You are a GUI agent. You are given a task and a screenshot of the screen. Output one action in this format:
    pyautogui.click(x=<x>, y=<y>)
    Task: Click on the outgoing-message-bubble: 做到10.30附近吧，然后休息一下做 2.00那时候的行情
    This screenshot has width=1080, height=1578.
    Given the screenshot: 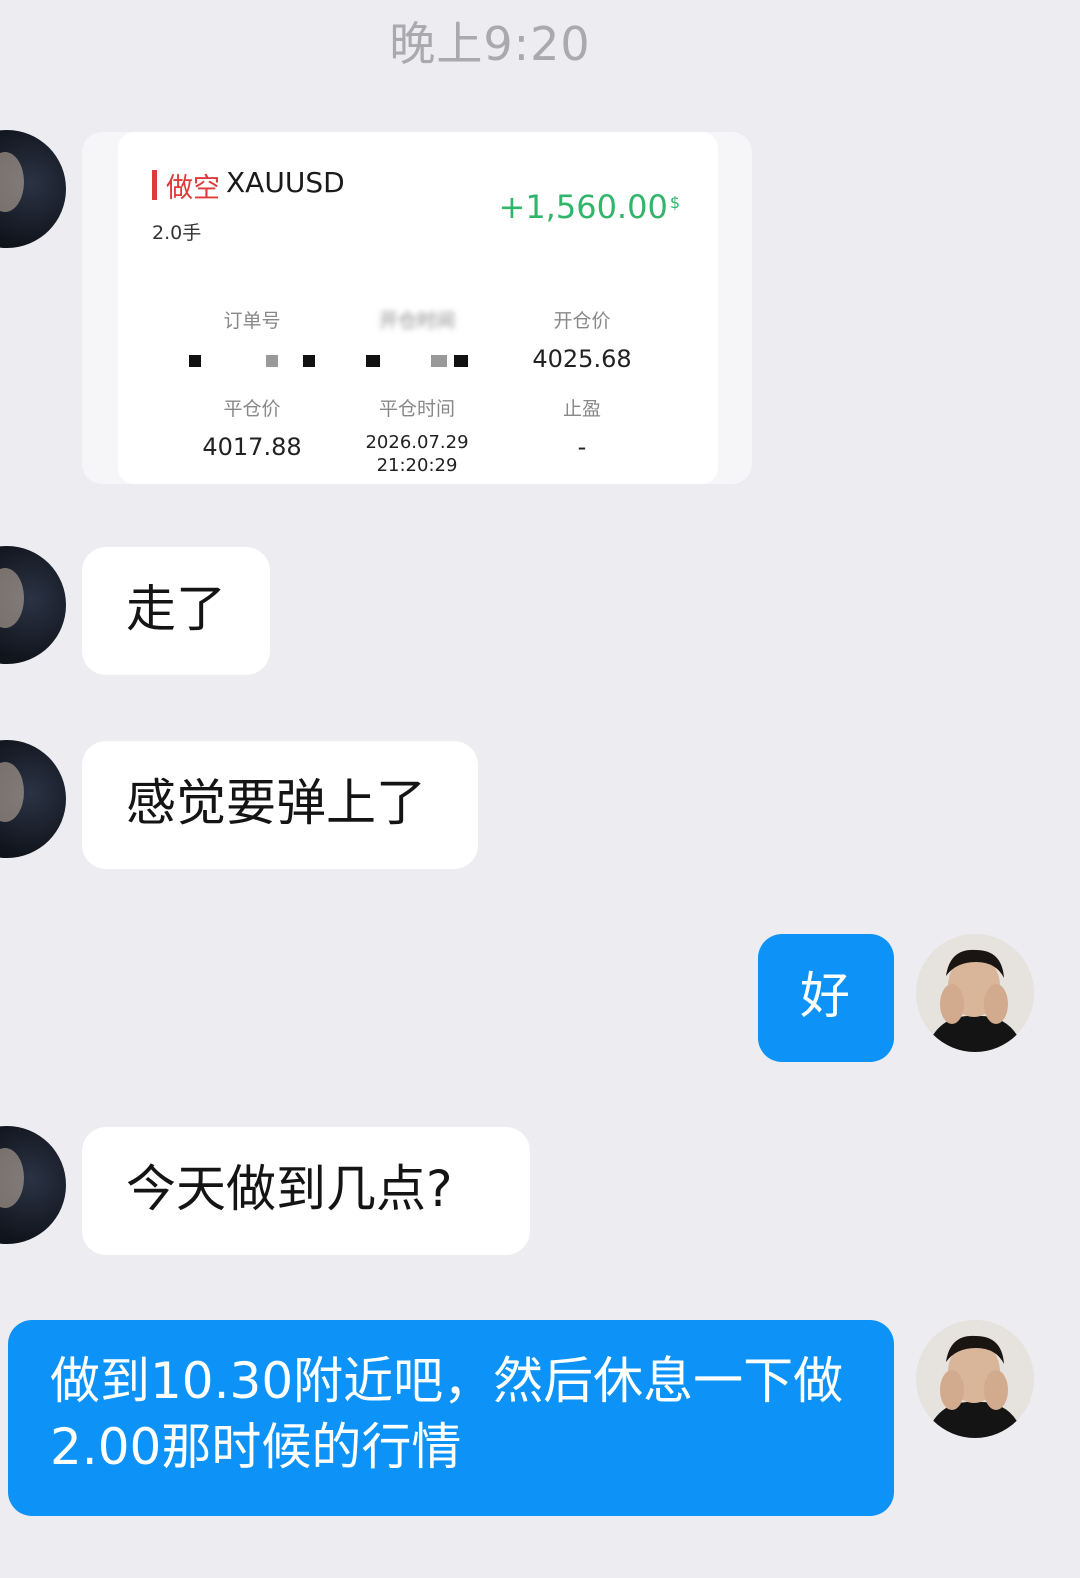 What is the action you would take?
    pyautogui.click(x=451, y=1418)
    